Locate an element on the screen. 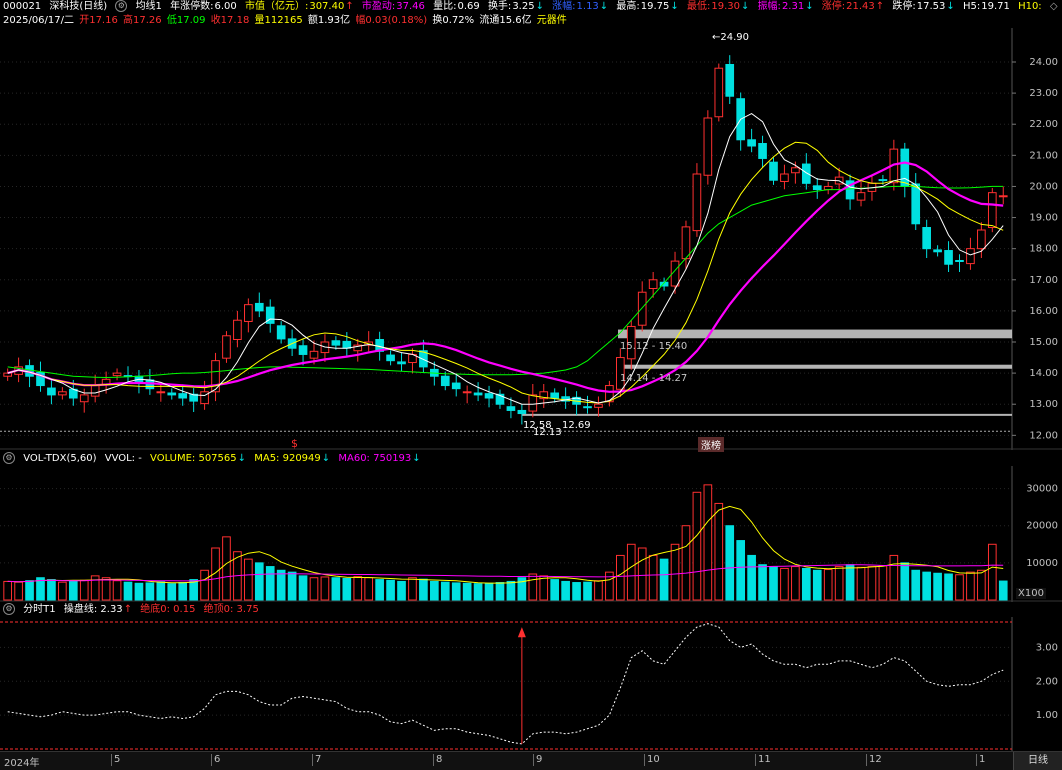 Image resolution: width=1062 pixels, height=770 pixels. stop-label: 年涨停数: is located at coordinates (192, 6).